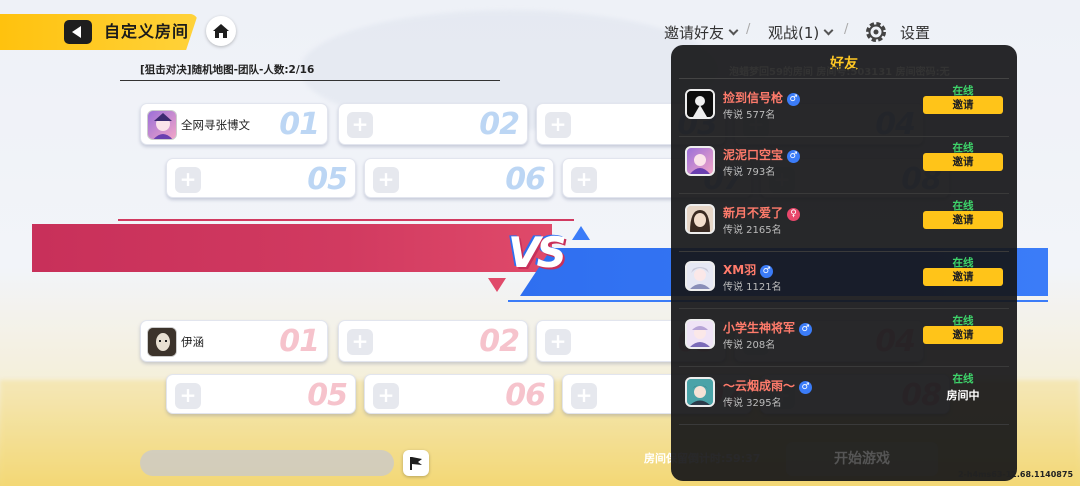  What do you see at coordinates (963, 395) in the screenshot?
I see `in-room-status: 房间中` at bounding box center [963, 395].